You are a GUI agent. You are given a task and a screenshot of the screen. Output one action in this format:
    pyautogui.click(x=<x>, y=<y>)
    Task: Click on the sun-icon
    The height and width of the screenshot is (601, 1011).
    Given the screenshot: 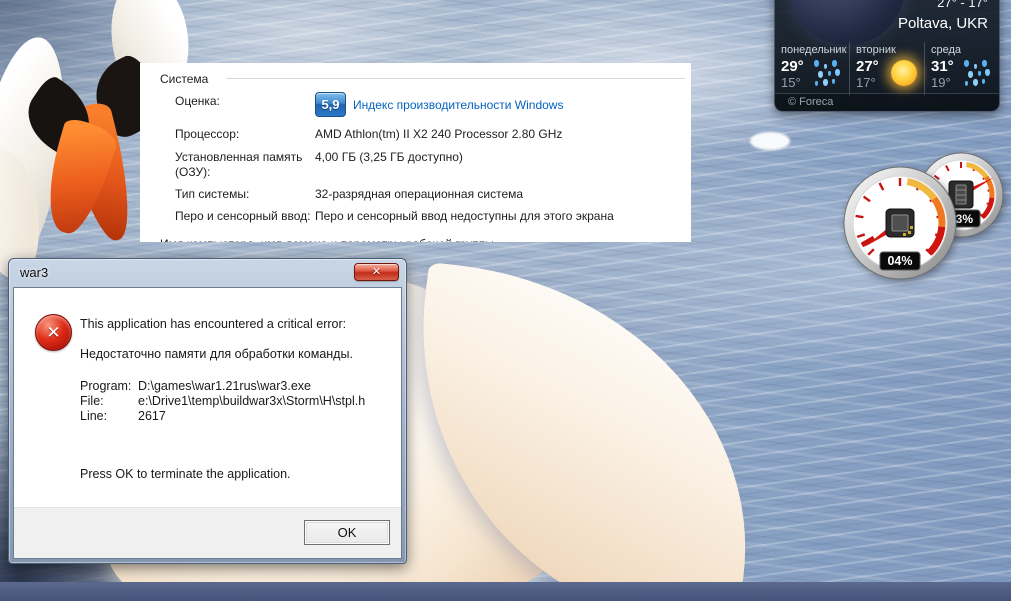 What is the action you would take?
    pyautogui.click(x=904, y=73)
    